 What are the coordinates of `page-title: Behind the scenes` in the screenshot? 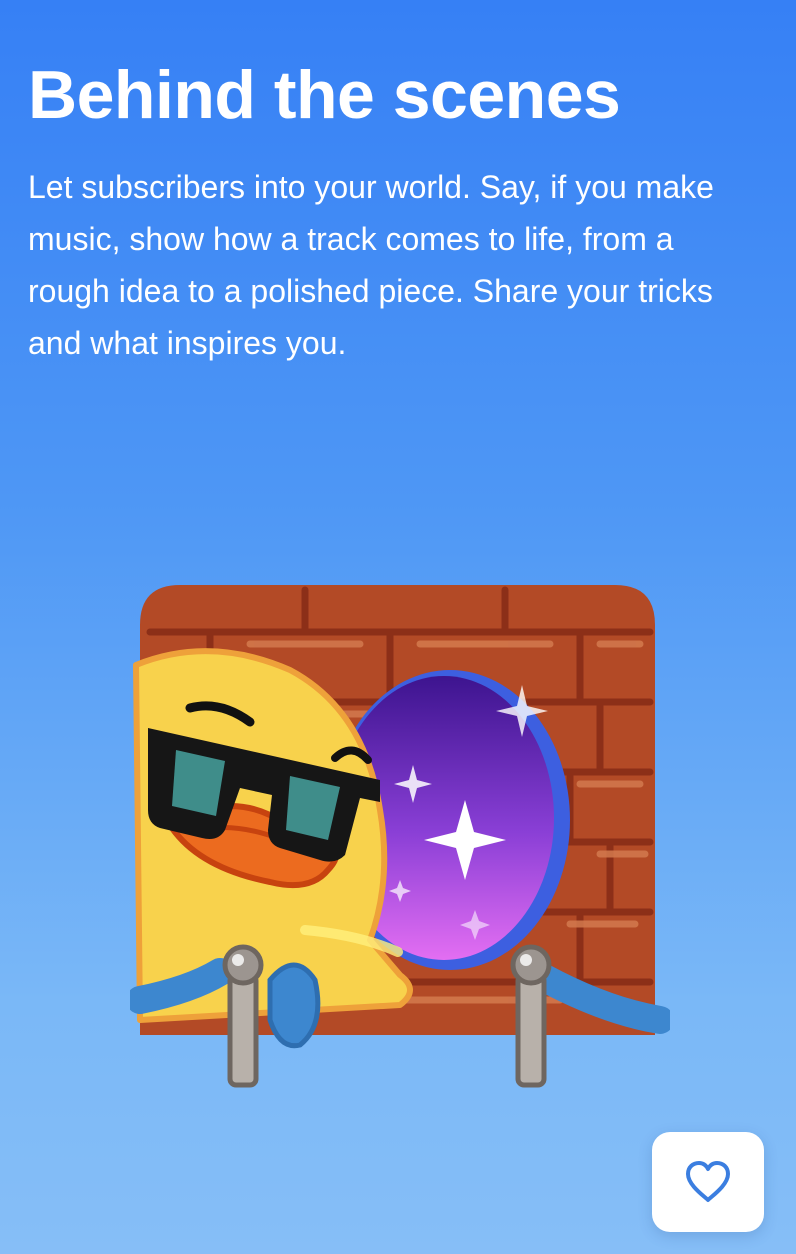 It's located at (324, 95).